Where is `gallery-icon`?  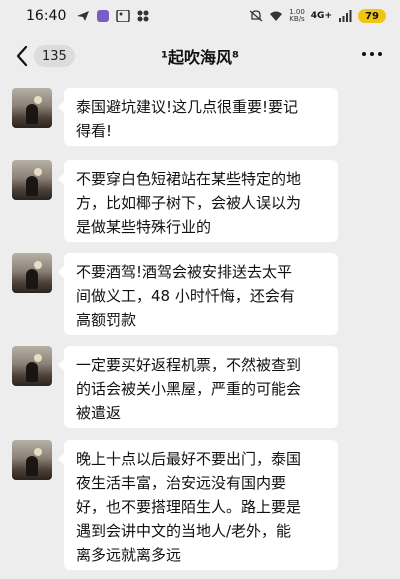 gallery-icon is located at coordinates (123, 16).